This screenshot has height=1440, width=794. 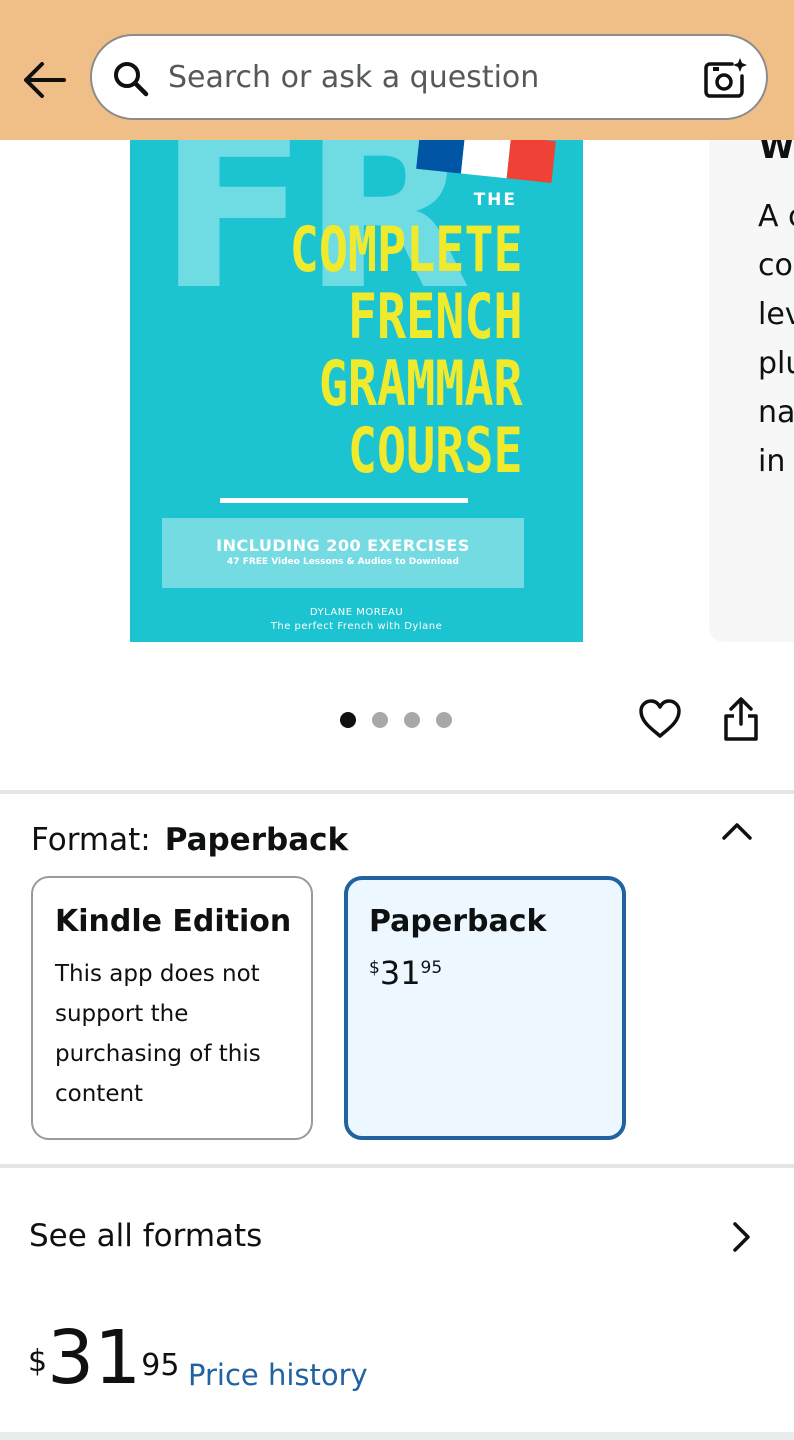 I want to click on cover-box-line1: INCLUDING 200 EXERCISES, so click(x=343, y=545).